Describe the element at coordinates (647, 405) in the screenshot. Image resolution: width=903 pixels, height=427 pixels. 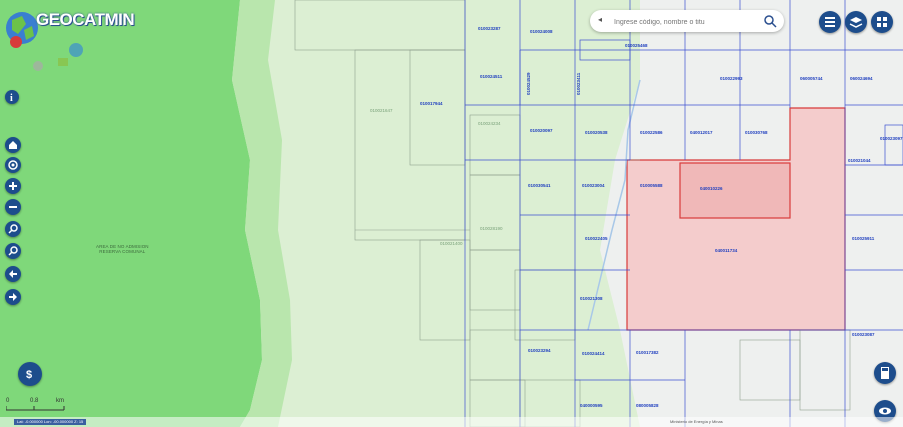
I see `concession-label: 080005828` at that location.